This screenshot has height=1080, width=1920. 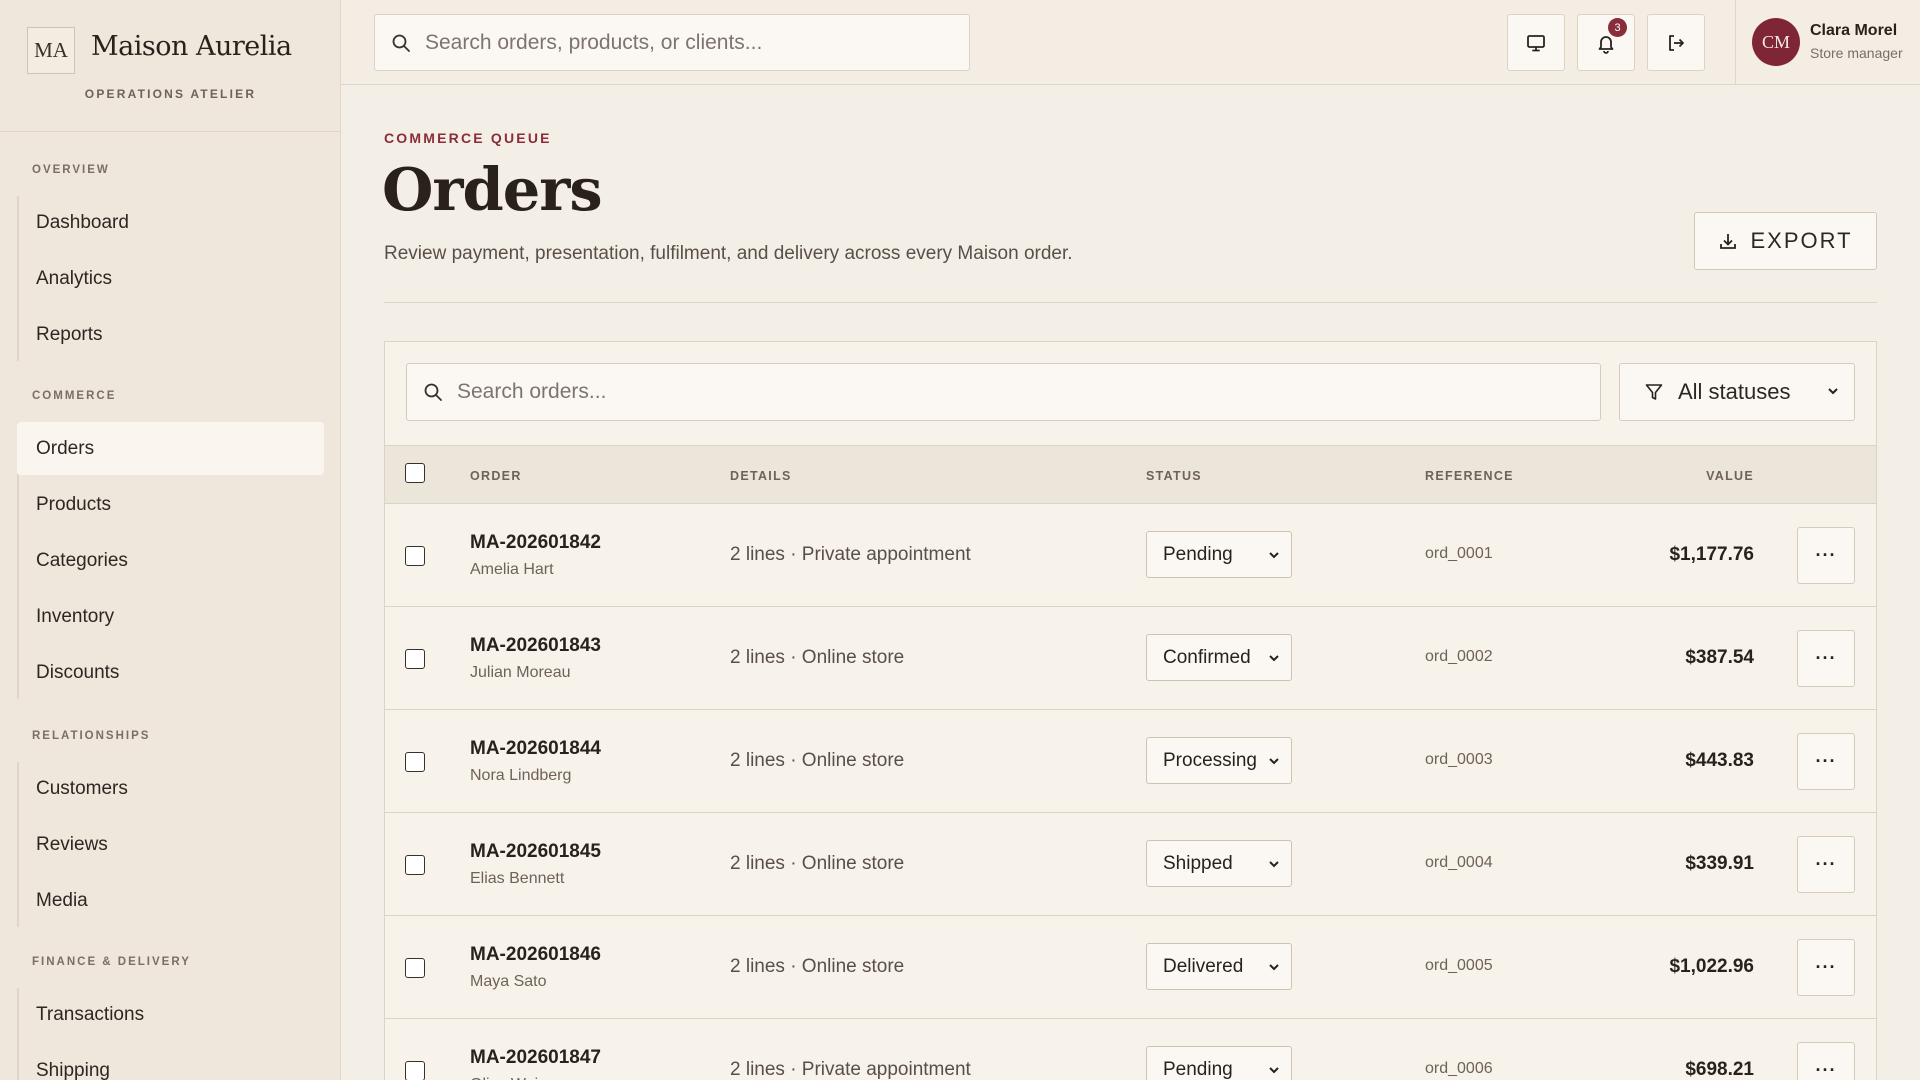 What do you see at coordinates (433, 392) in the screenshot?
I see `search-icon` at bounding box center [433, 392].